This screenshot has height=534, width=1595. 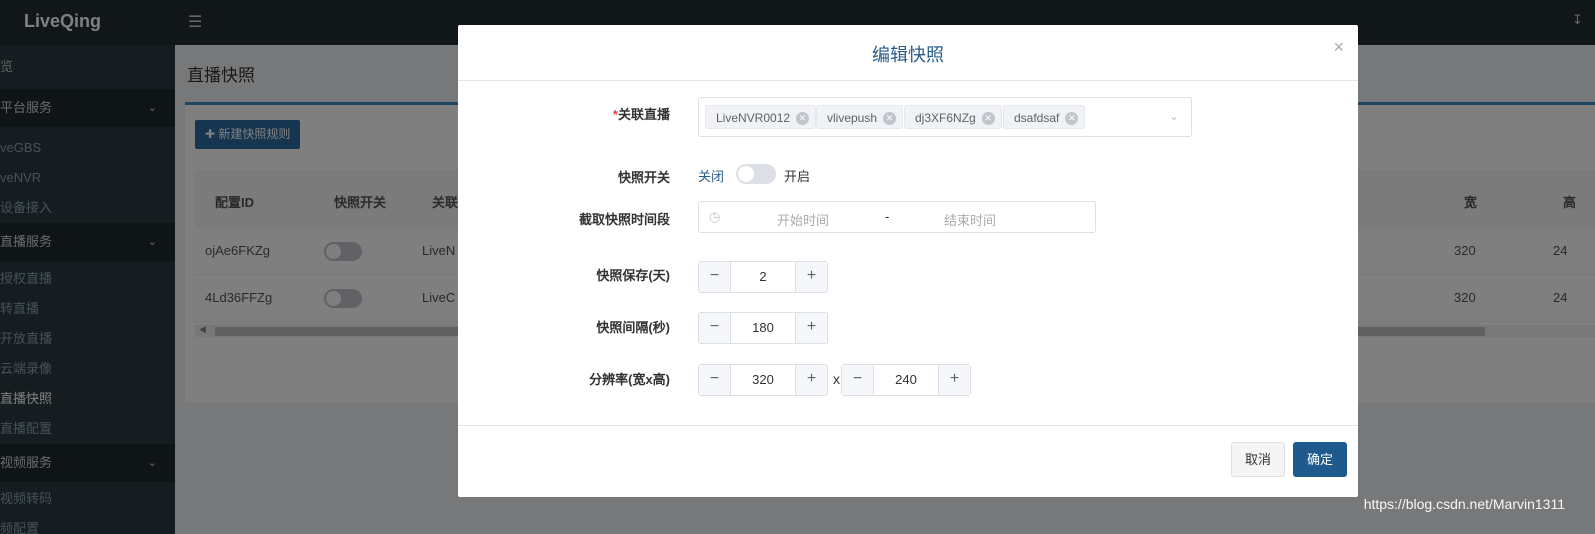 I want to click on end-time-input: 结束时间, so click(x=970, y=219).